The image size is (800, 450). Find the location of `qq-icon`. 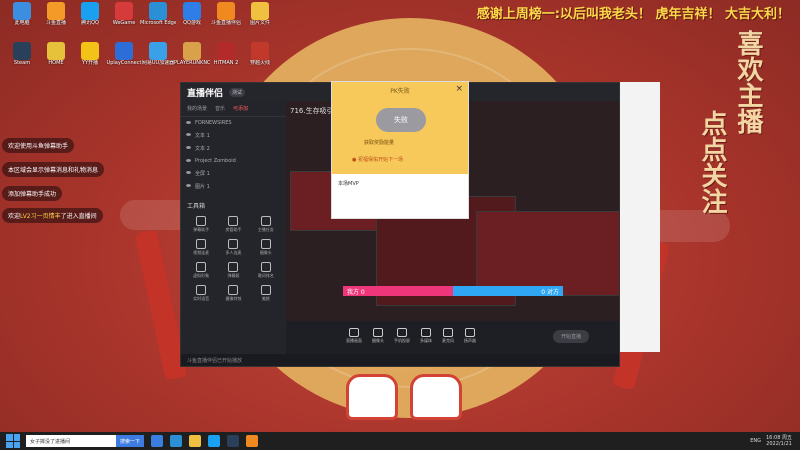

qq-icon is located at coordinates (214, 441).